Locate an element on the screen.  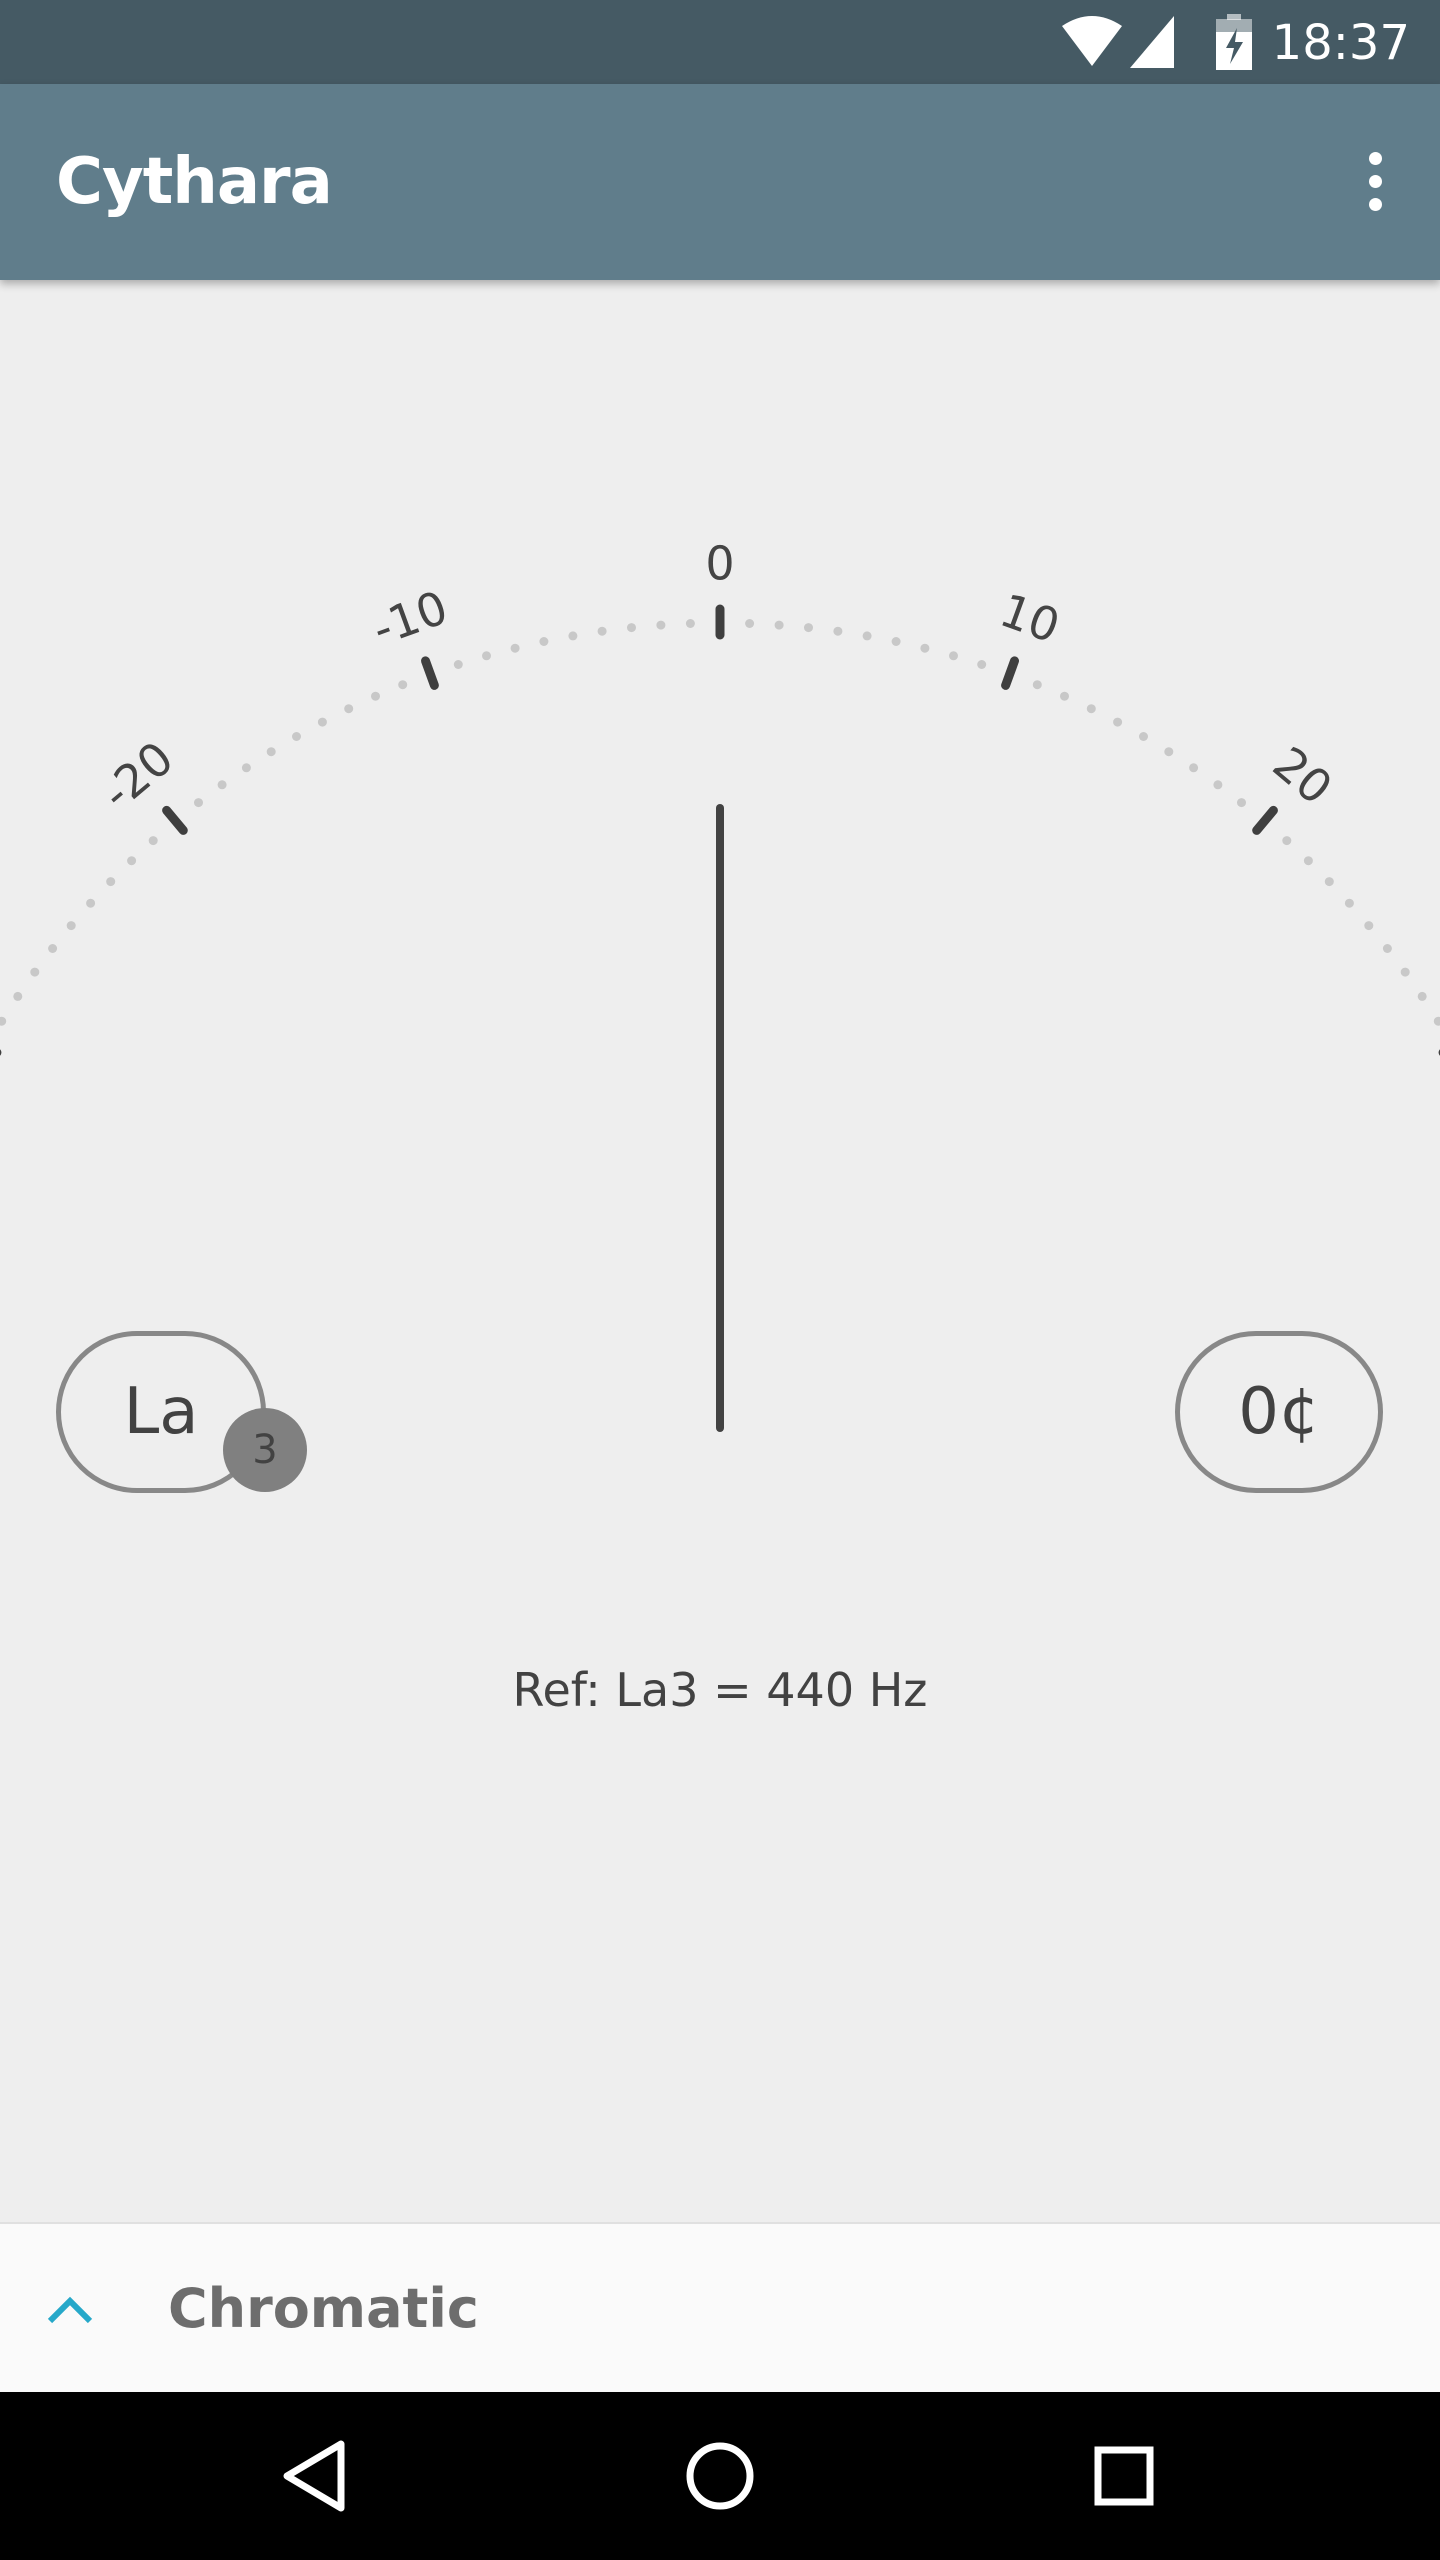
app-title: Cythara is located at coordinates (194, 182).